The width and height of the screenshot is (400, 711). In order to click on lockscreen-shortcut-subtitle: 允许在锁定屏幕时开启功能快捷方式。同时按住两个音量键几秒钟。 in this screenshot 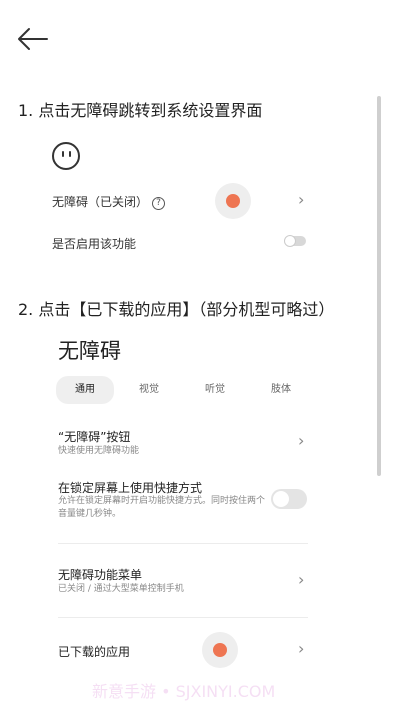, I will do `click(162, 507)`.